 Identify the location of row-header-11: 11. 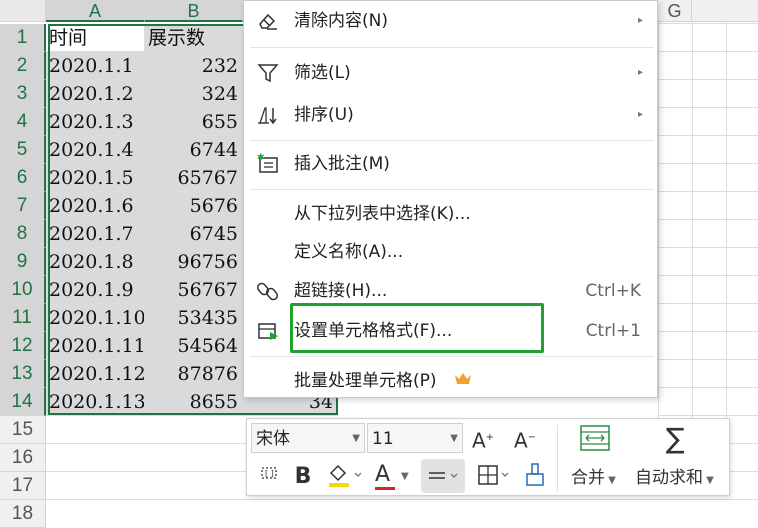
(23, 318).